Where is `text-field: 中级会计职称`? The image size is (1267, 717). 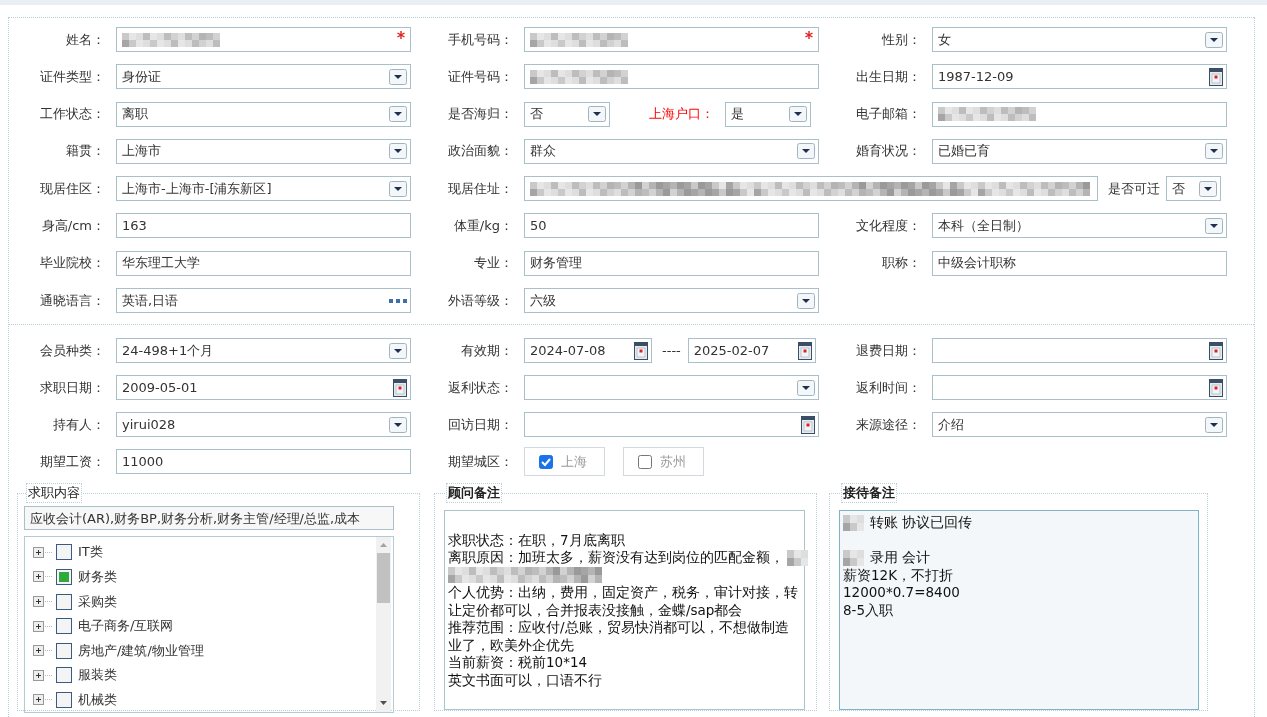
text-field: 中级会计职称 is located at coordinates (1079, 263).